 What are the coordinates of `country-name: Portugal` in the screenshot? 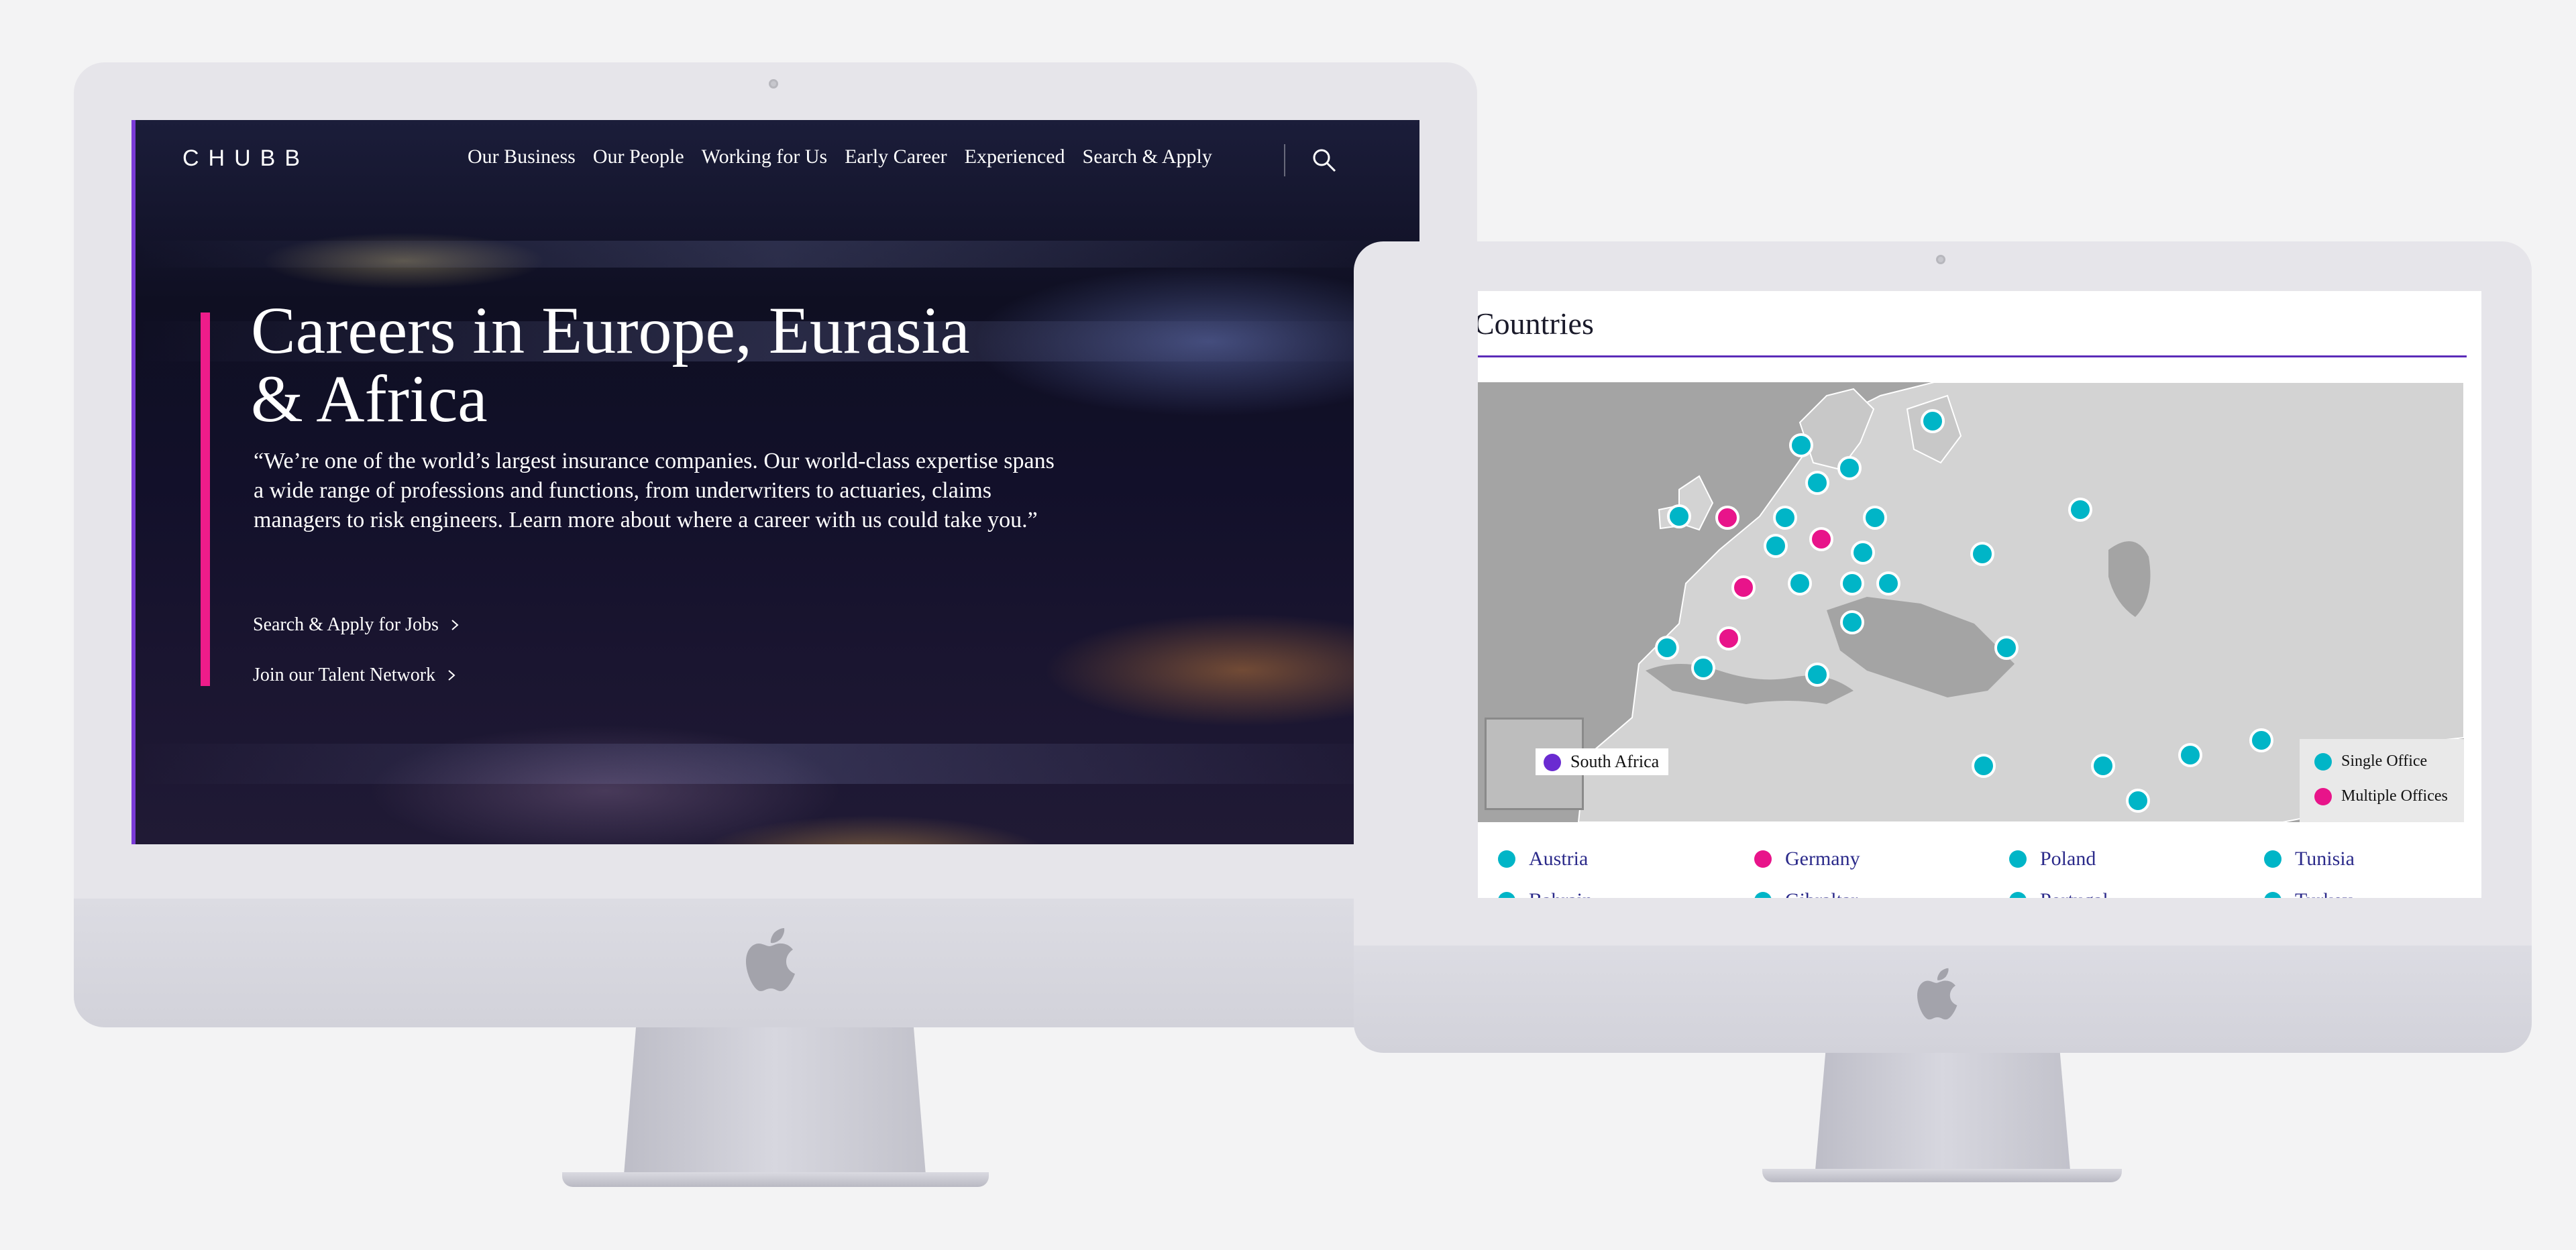 It's located at (2074, 893).